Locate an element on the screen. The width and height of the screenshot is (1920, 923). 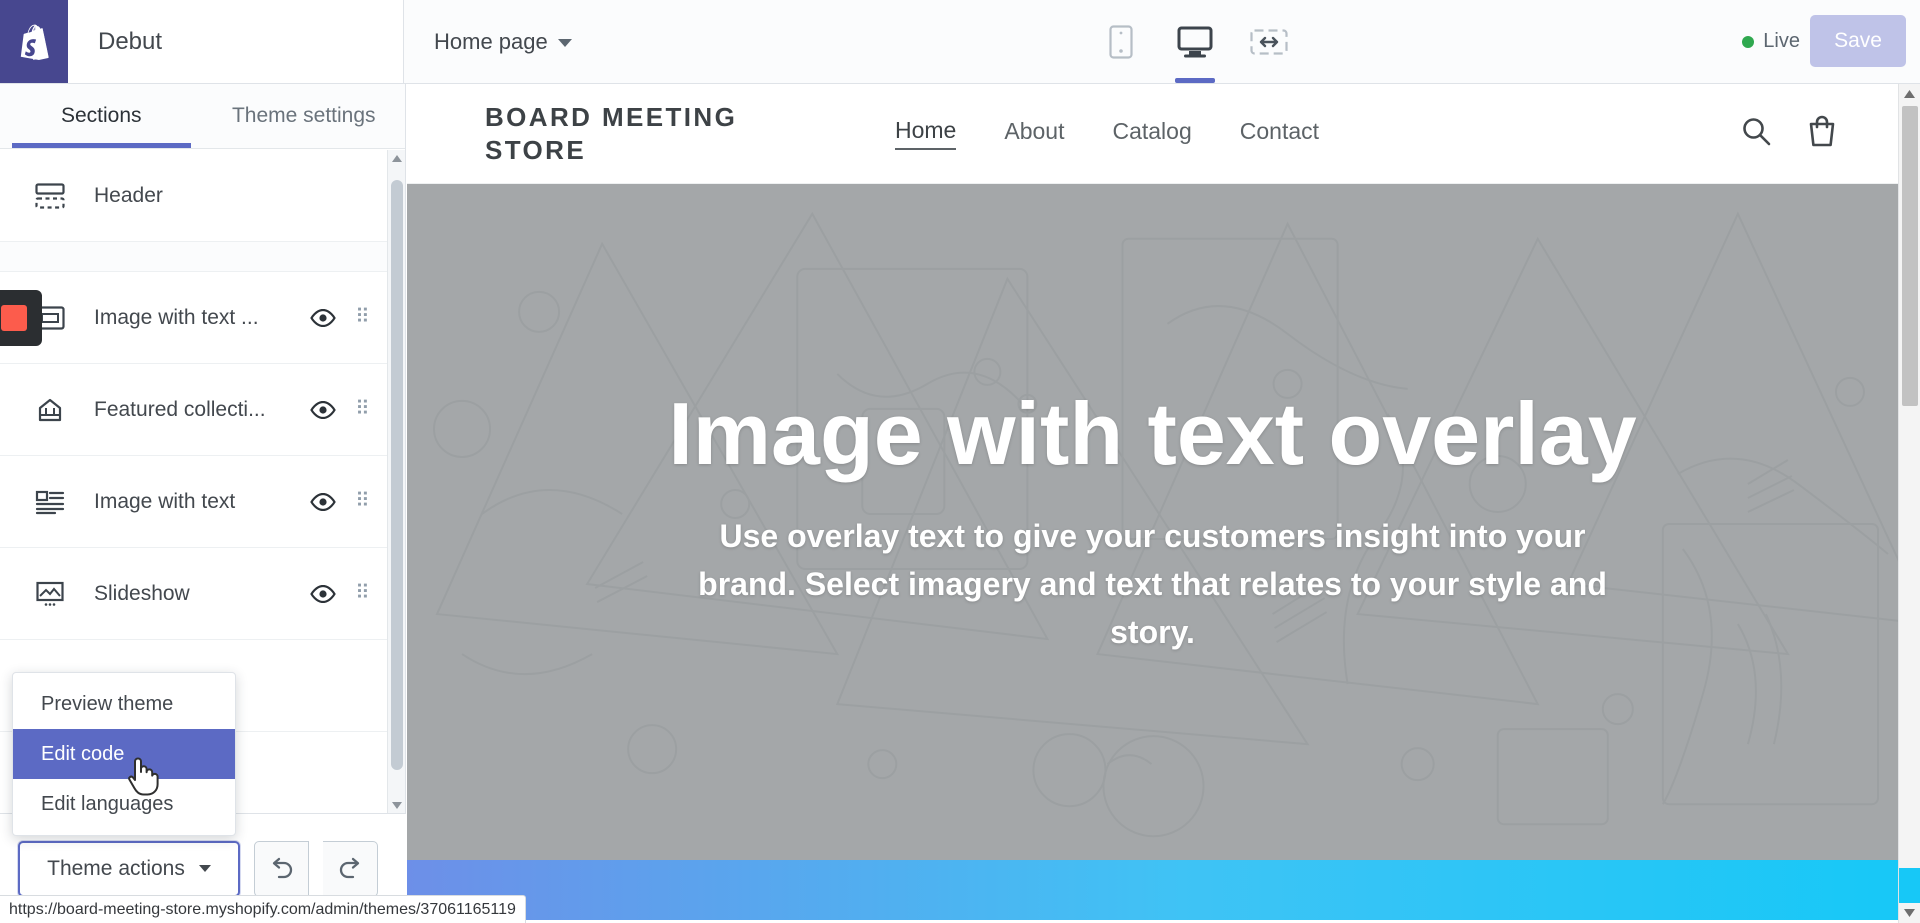
mouse-cursor-pointer-icon is located at coordinates (142, 777).